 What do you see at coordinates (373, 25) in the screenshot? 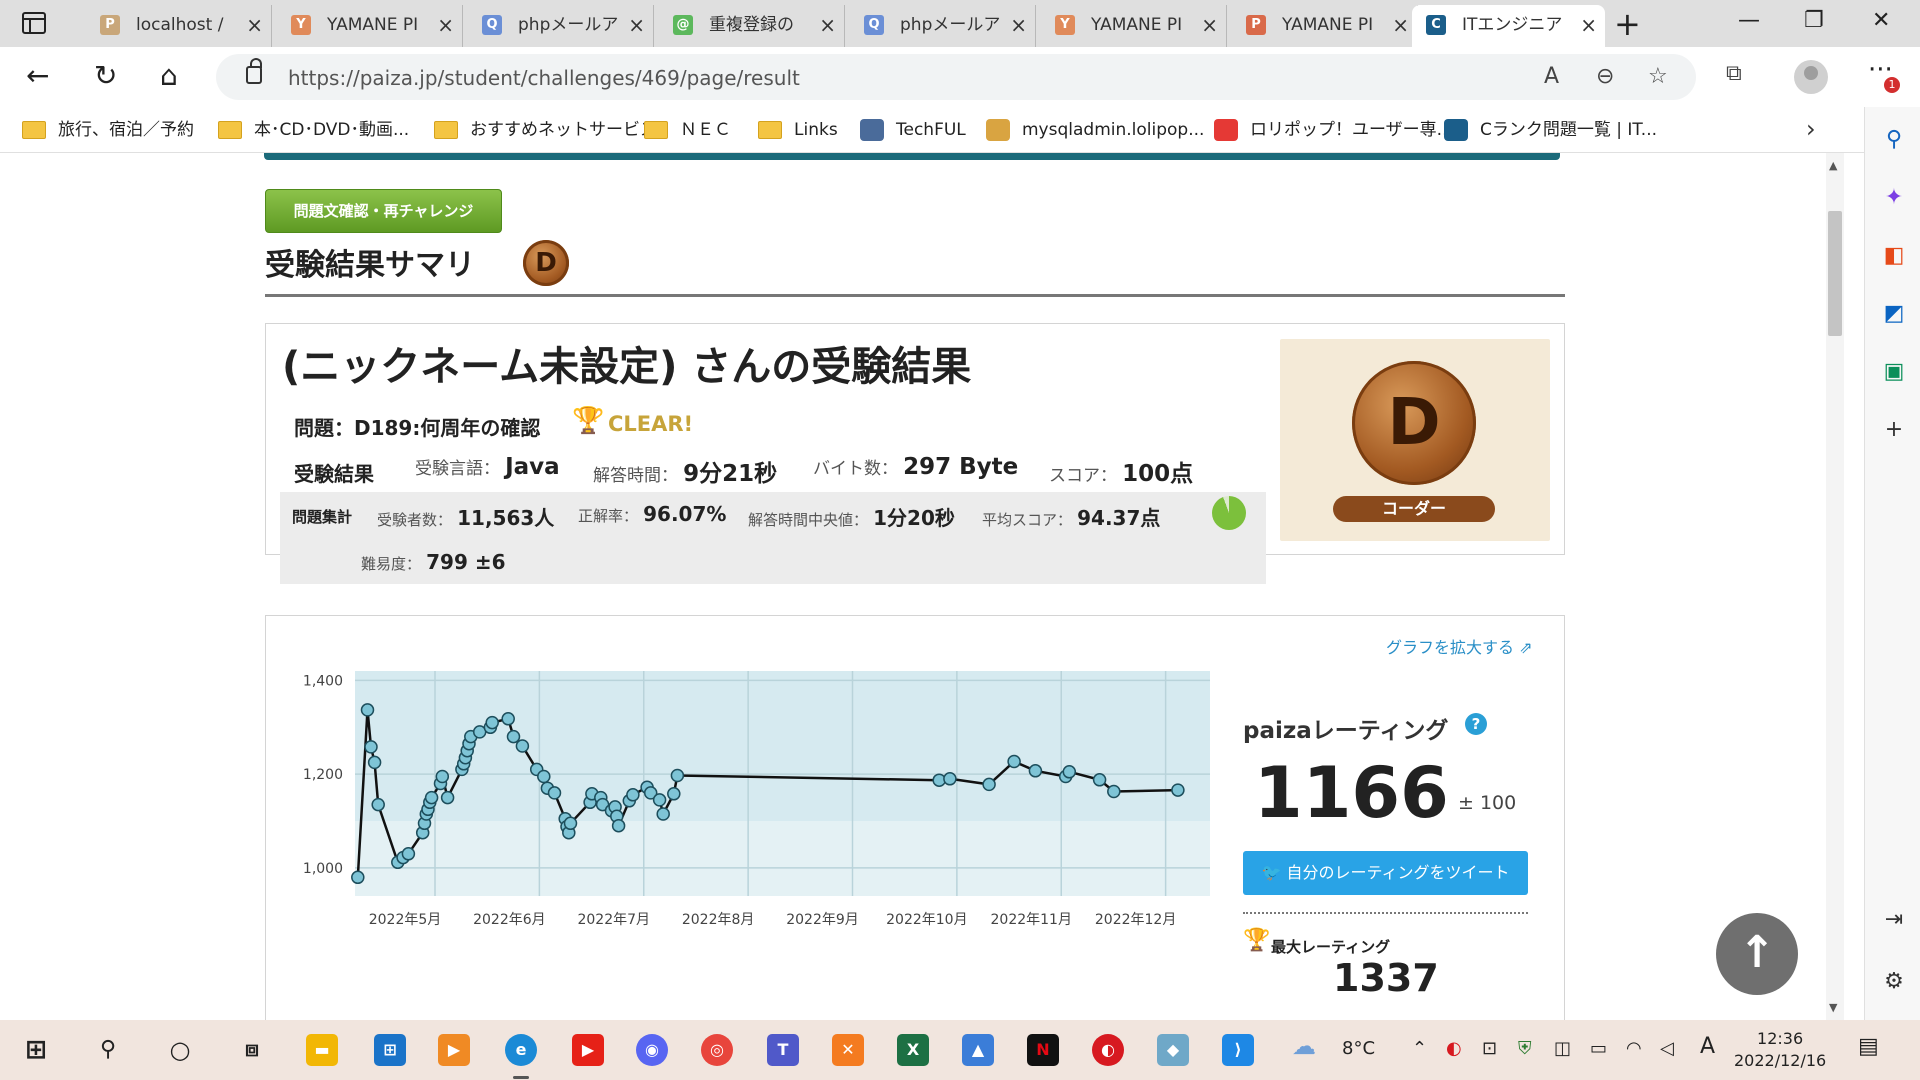
I see `tab-label: YAMANE PI` at bounding box center [373, 25].